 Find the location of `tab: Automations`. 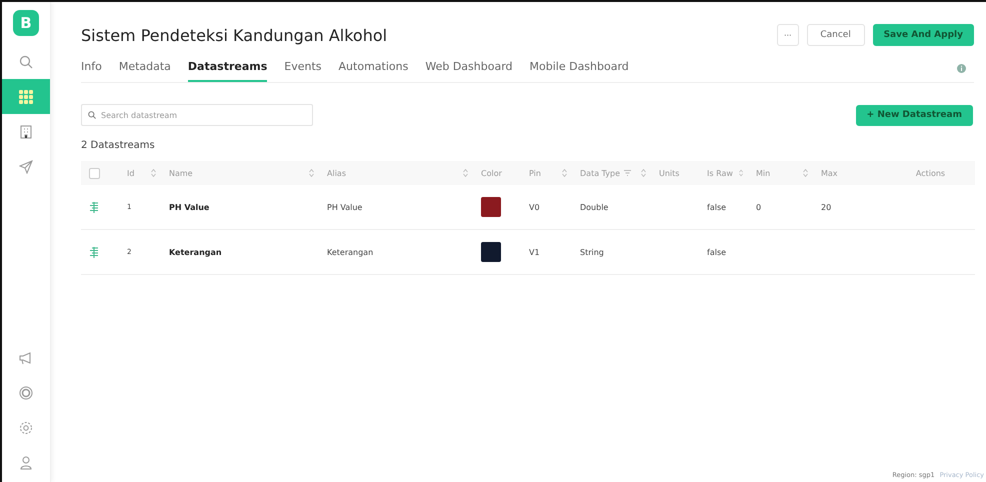

tab: Automations is located at coordinates (373, 68).